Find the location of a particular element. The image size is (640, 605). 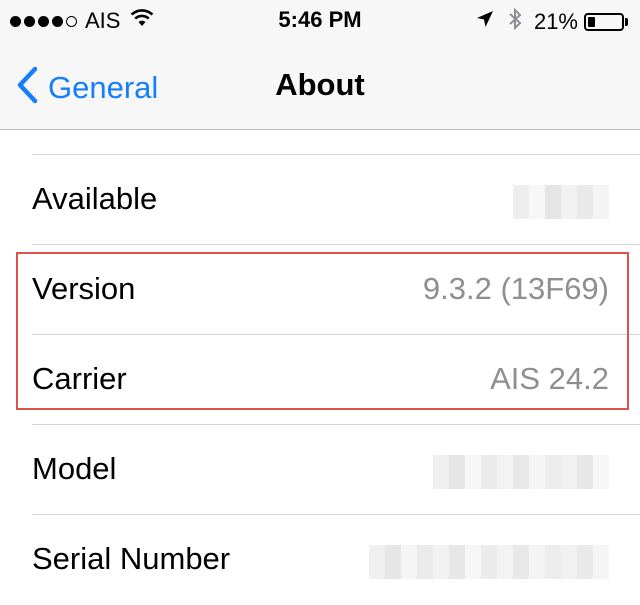

row-label: Model is located at coordinates (74, 468).